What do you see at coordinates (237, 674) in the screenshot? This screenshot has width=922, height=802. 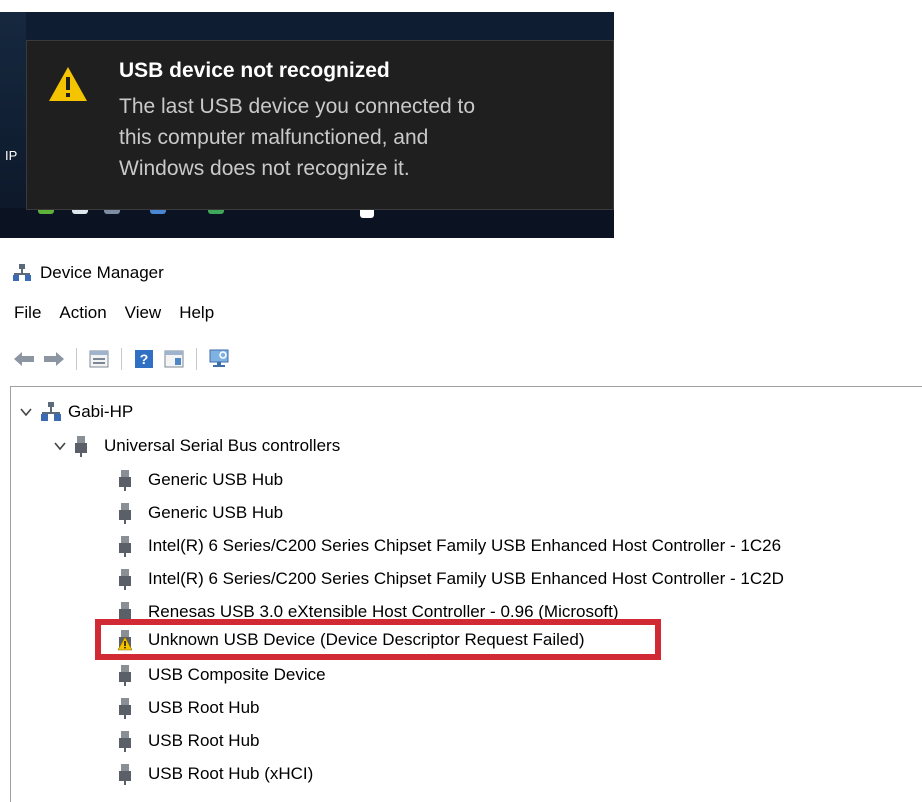 I see `device-label: USB Composite Device` at bounding box center [237, 674].